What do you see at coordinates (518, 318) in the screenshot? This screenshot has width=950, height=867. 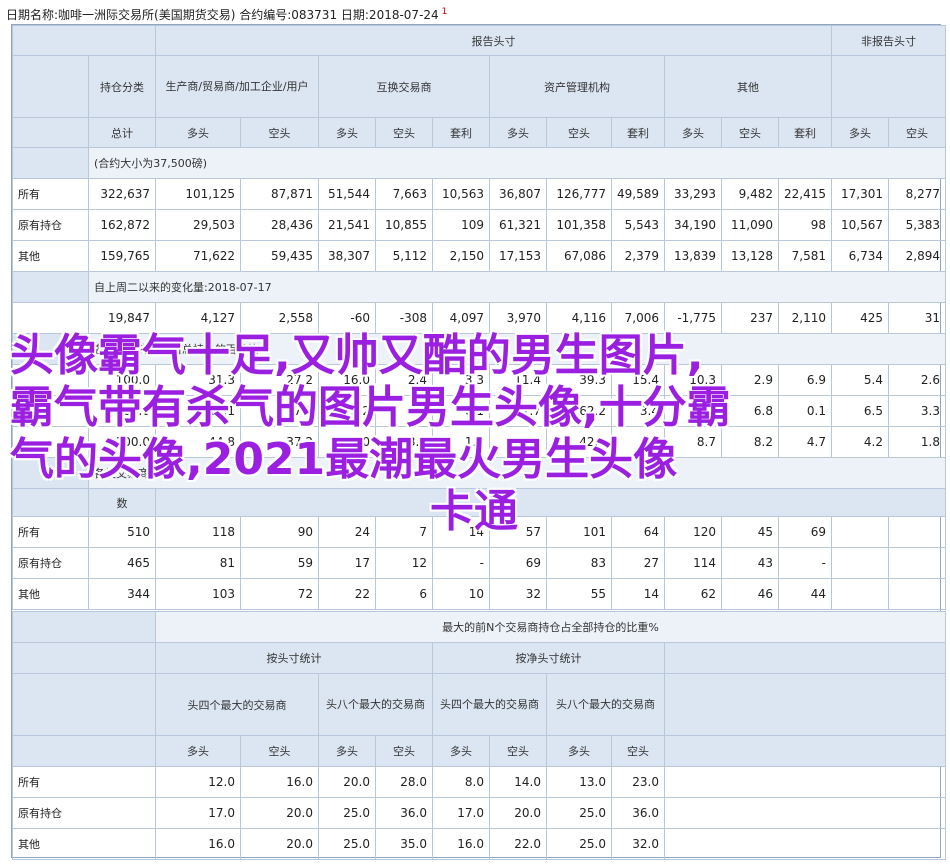 I see `value-cell: 3,970` at bounding box center [518, 318].